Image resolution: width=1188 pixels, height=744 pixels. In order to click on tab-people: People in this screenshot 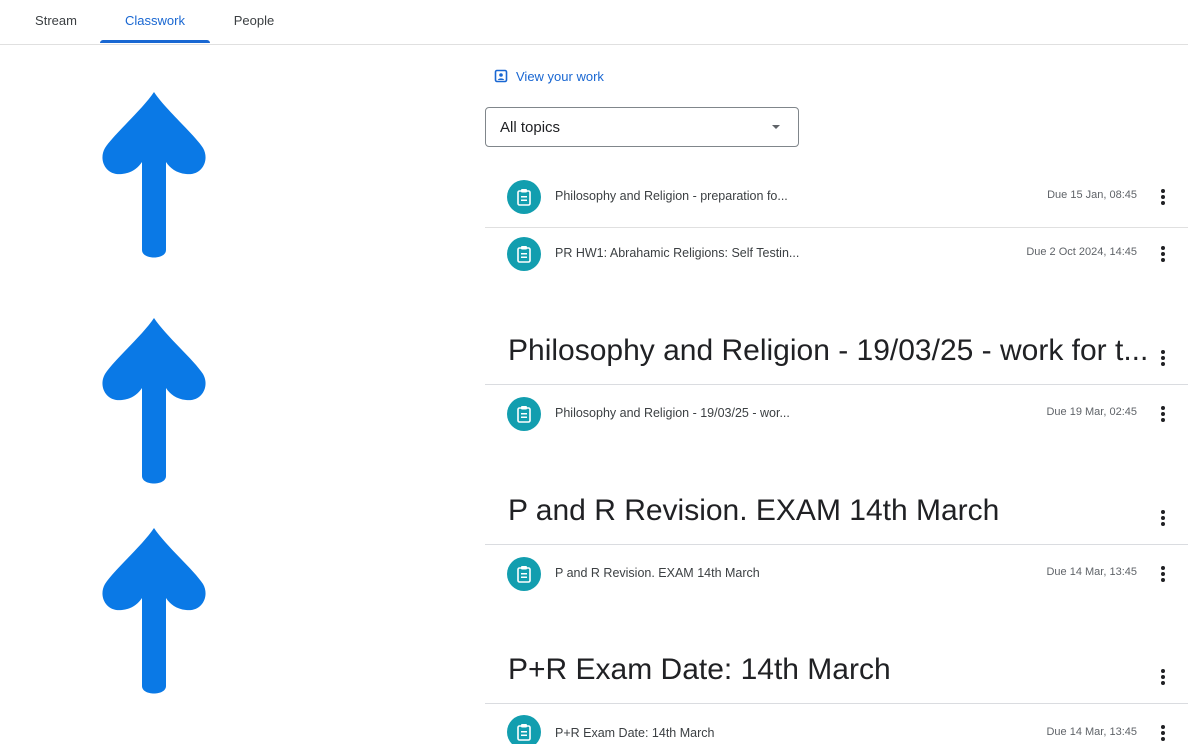, I will do `click(254, 21)`.